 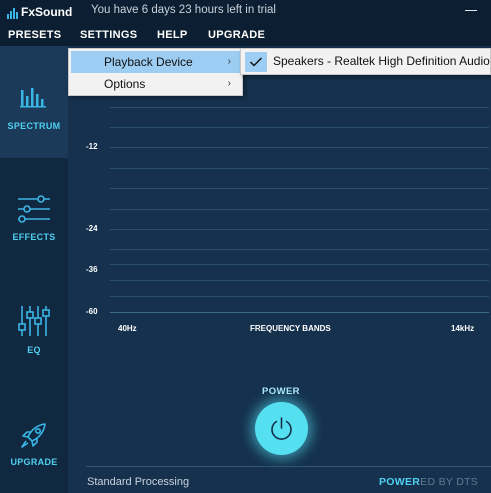 I want to click on tab-spectrum: SPECTRUM, so click(x=34, y=102).